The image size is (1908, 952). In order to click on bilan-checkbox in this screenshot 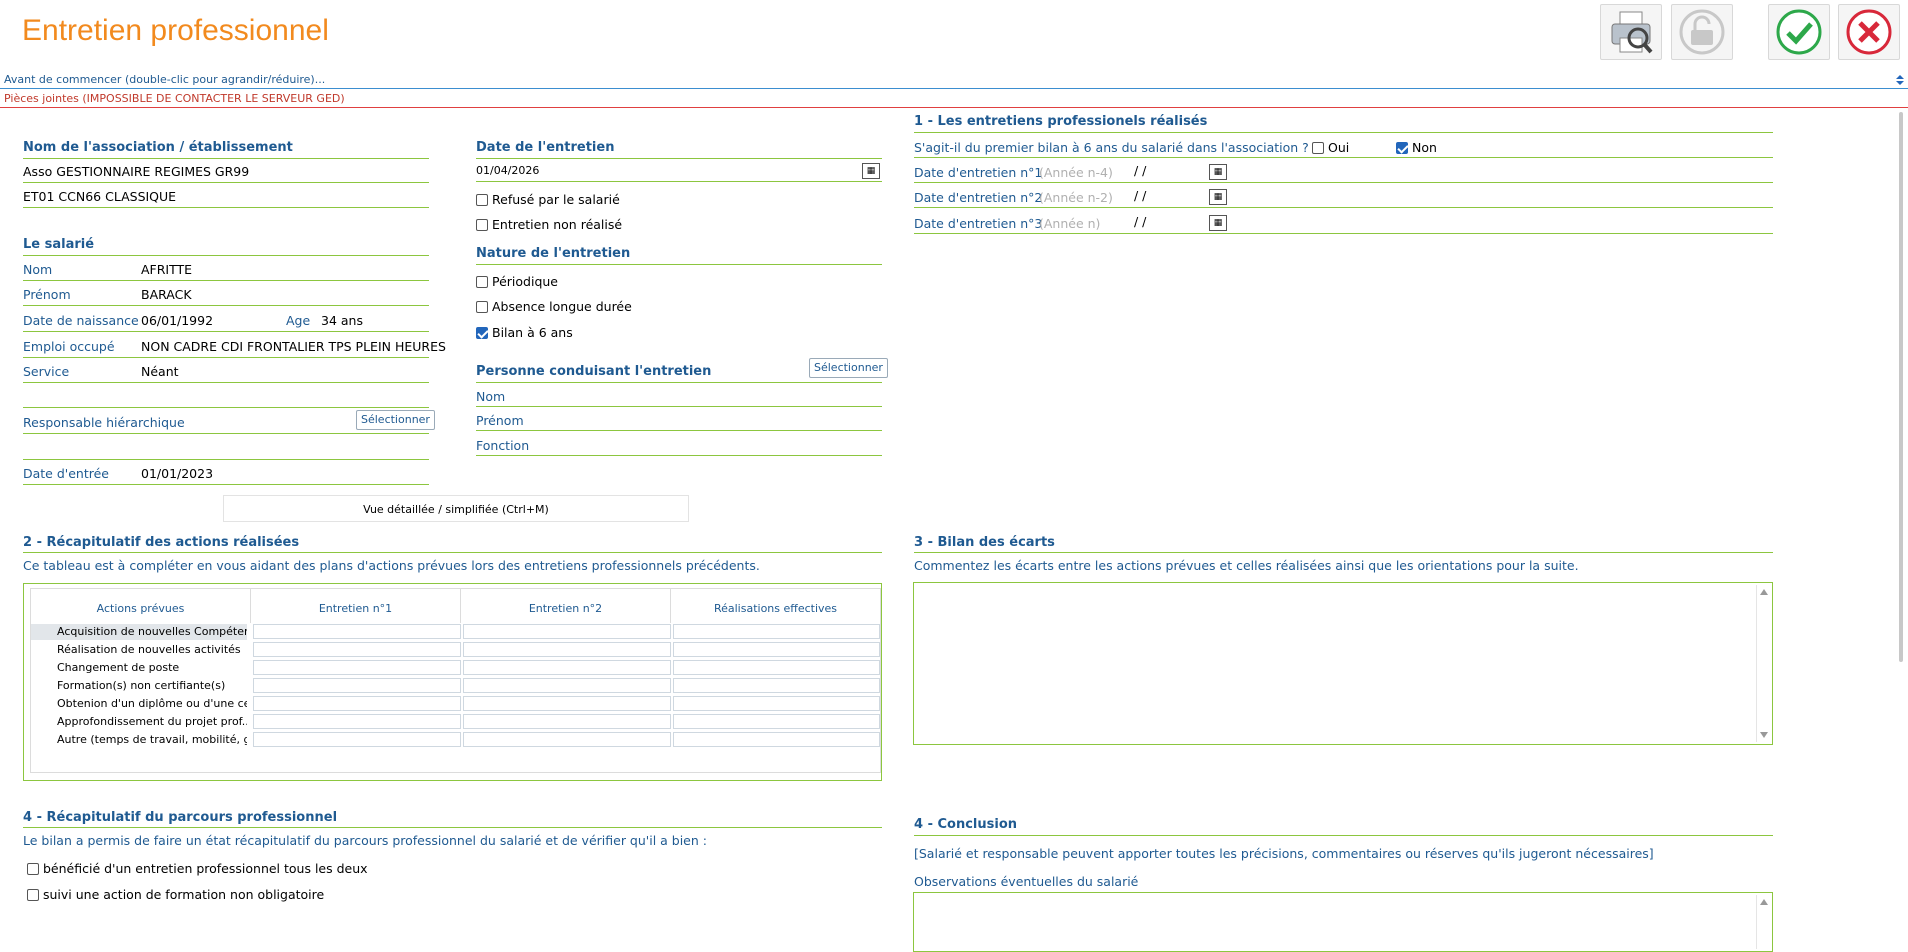, I will do `click(482, 332)`.